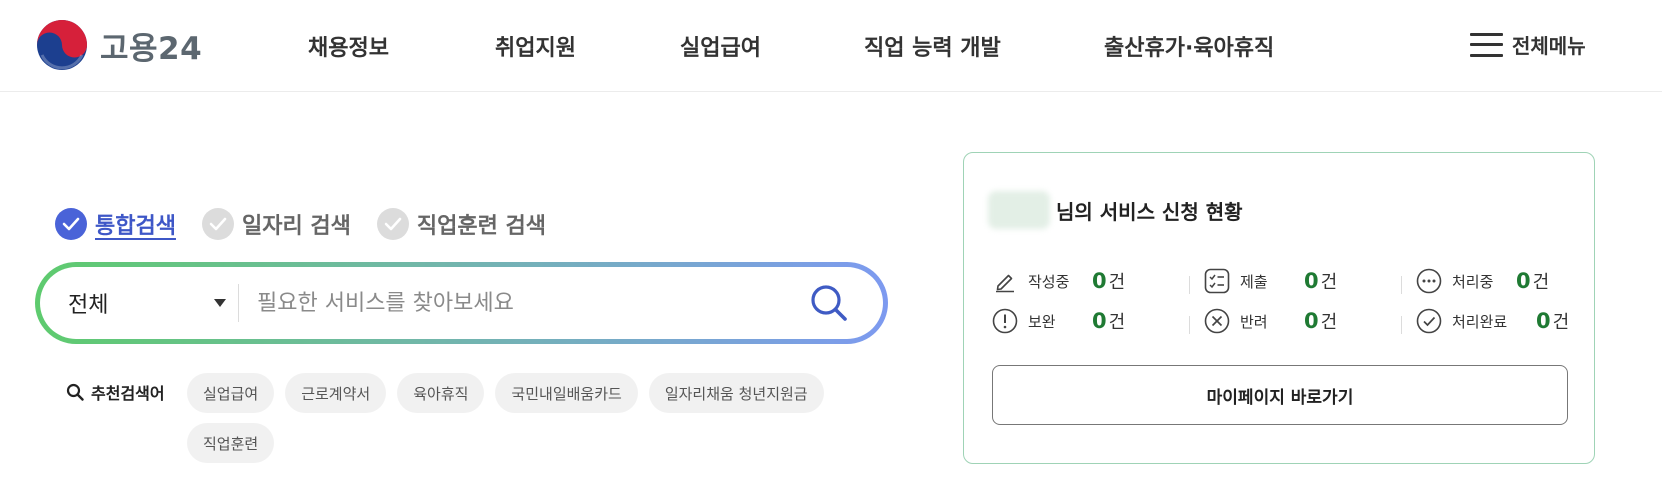 This screenshot has width=1662, height=501. Describe the element at coordinates (1019, 210) in the screenshot. I see `blurred-user-name` at that location.